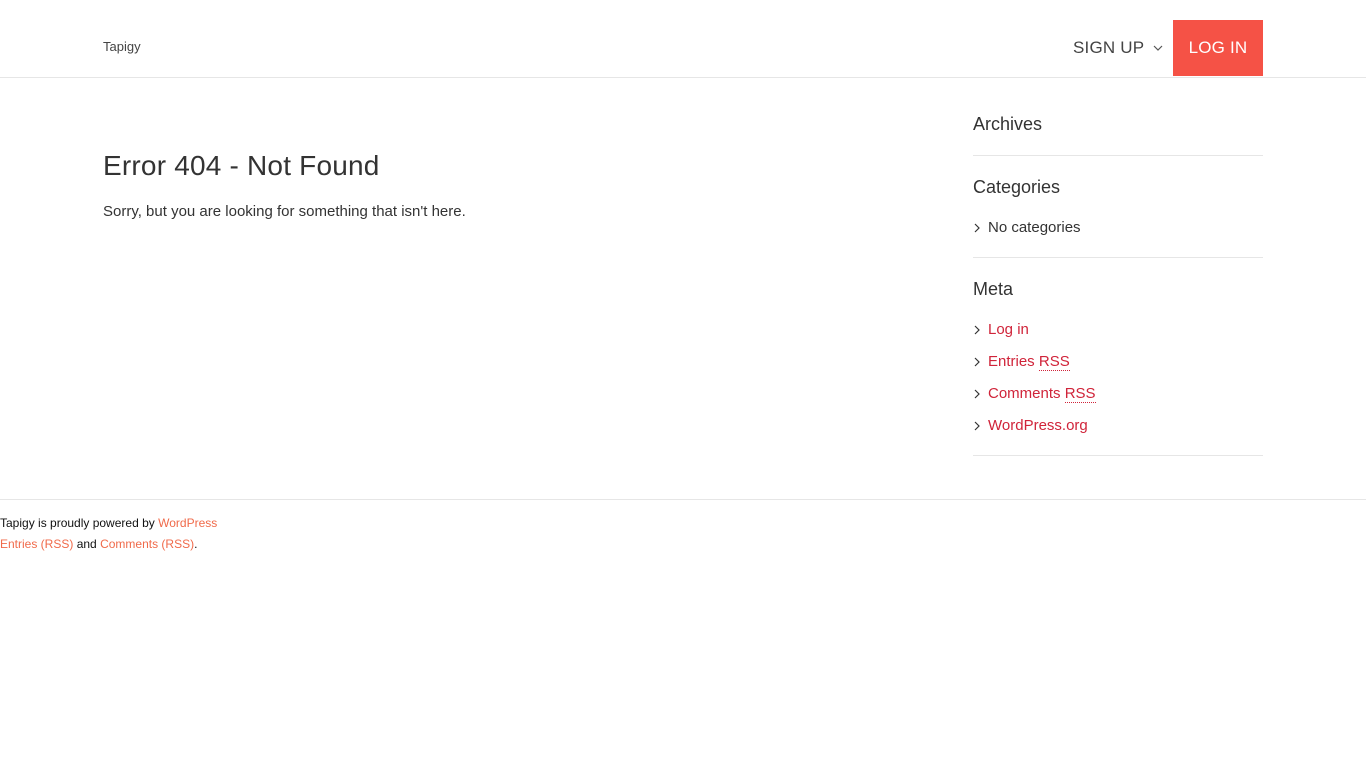 The width and height of the screenshot is (1366, 768). I want to click on footer-powered-text: Tapigy is proudly powered by, so click(77, 523).